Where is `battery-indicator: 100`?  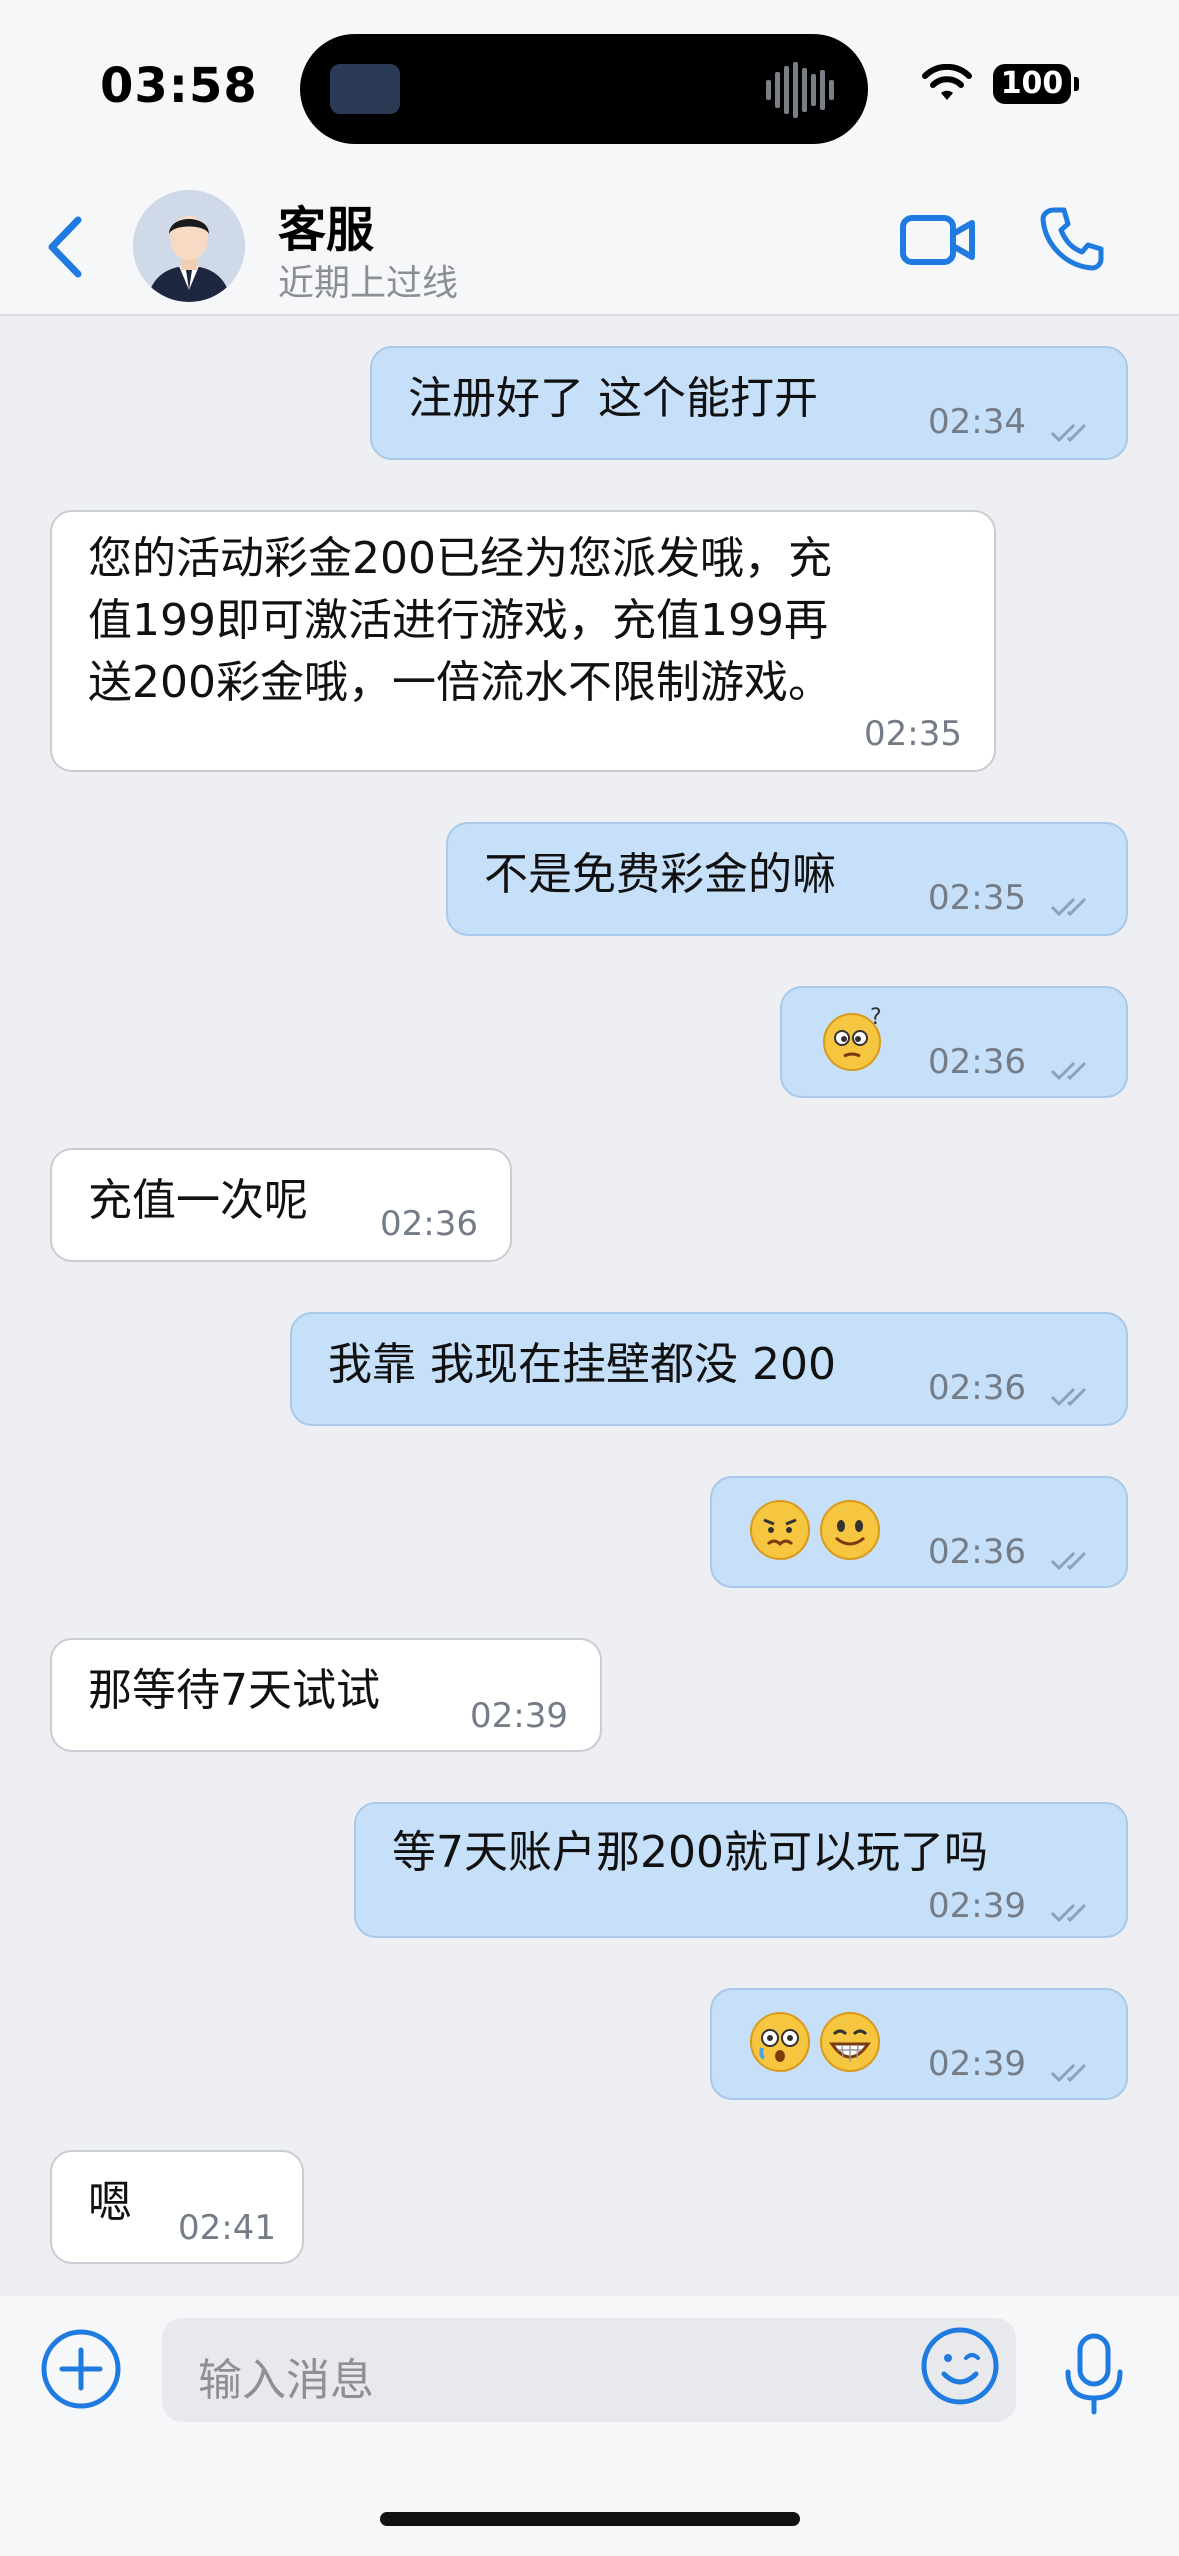
battery-indicator: 100 is located at coordinates (1036, 84).